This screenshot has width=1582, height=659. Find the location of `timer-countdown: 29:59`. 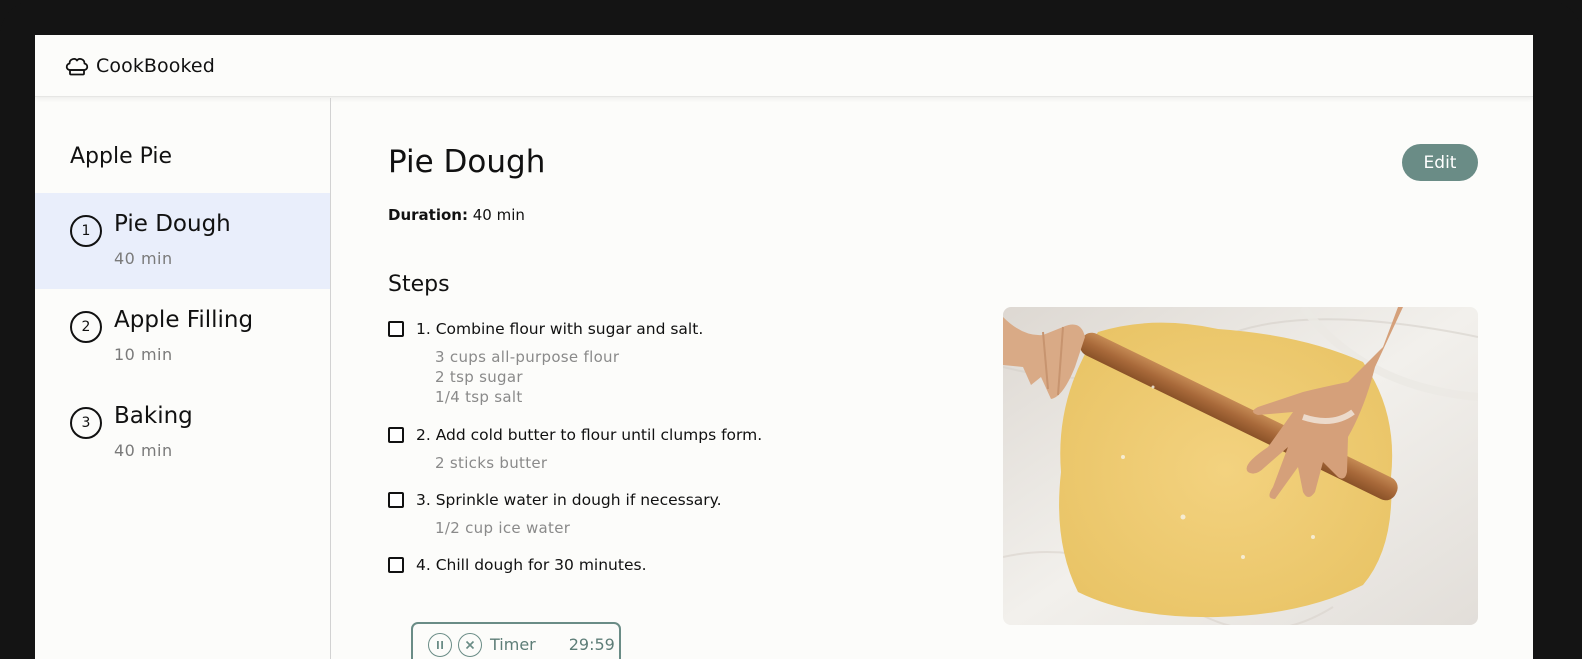

timer-countdown: 29:59 is located at coordinates (591, 644).